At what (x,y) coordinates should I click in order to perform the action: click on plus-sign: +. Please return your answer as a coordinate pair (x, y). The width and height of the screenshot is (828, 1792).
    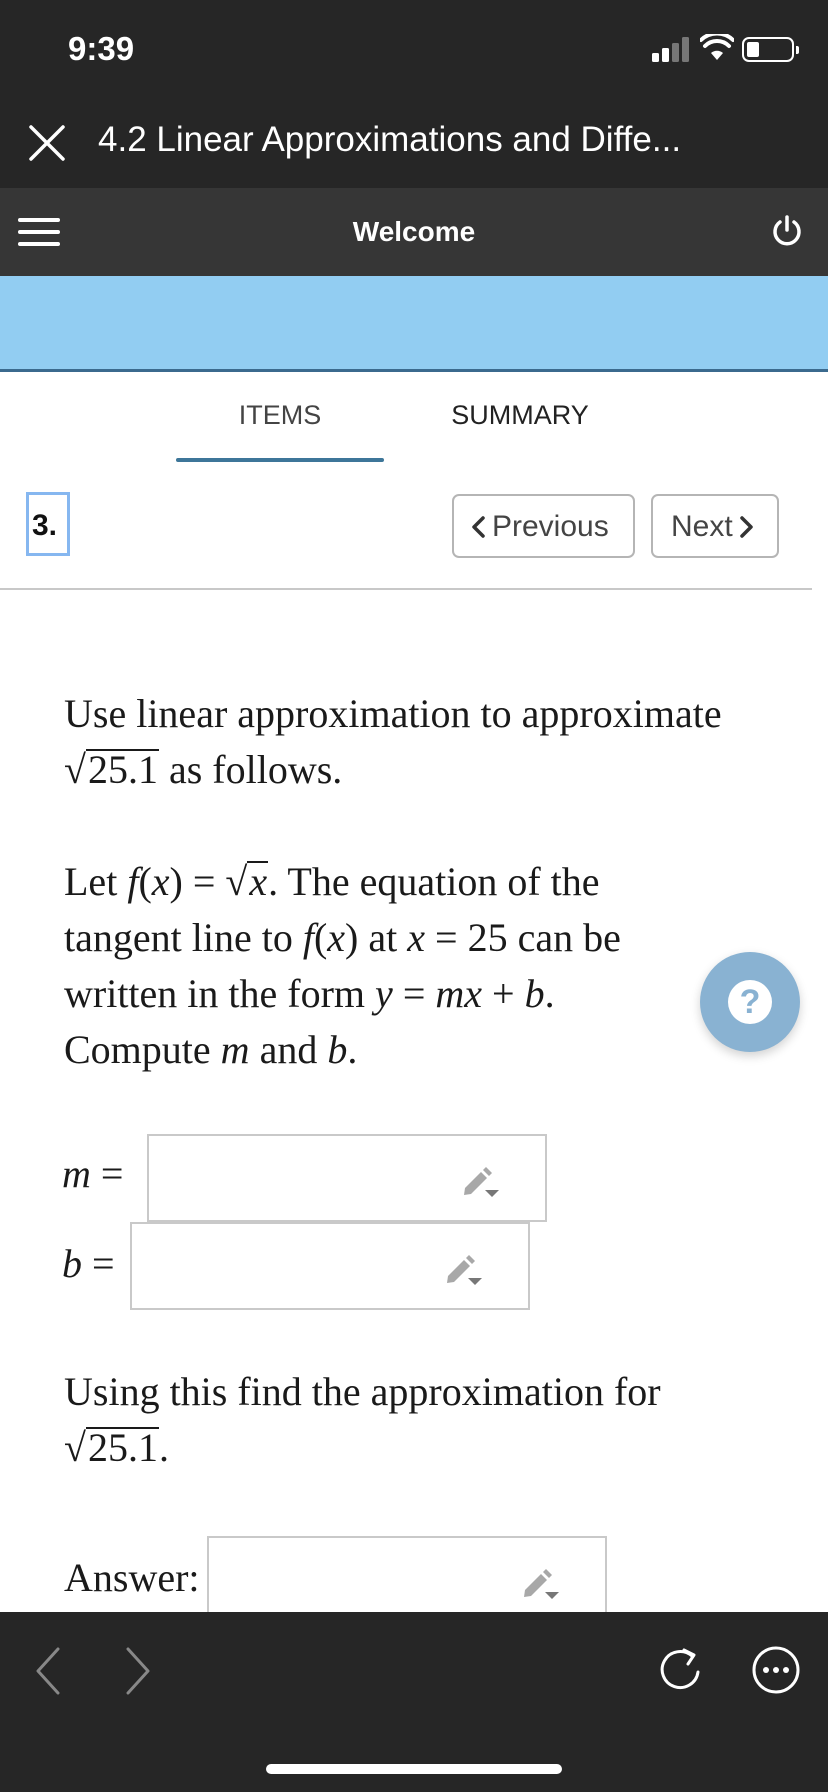
    Looking at the image, I should click on (503, 993).